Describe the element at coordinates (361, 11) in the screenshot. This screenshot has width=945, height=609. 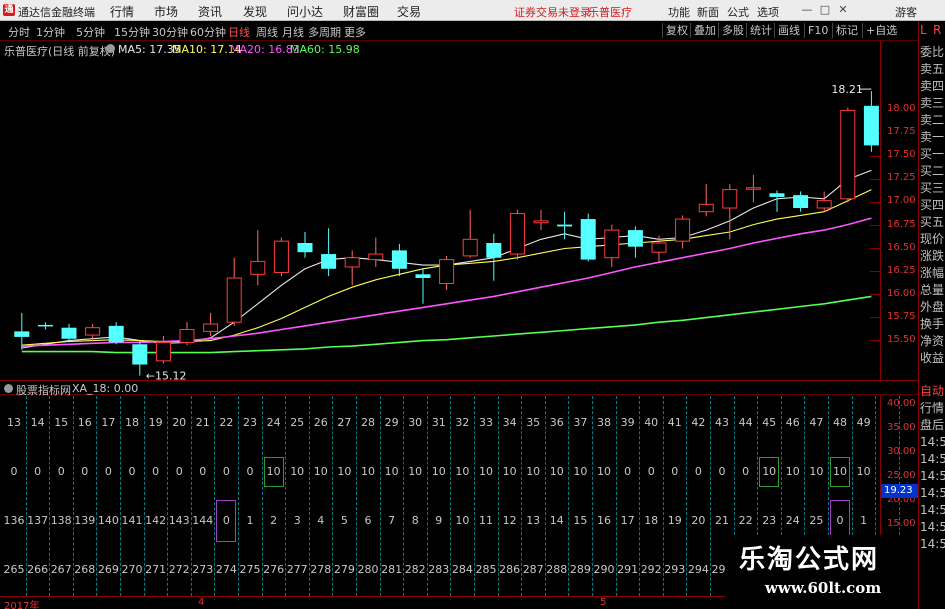
I see `menu-caifuquan: 财富圈` at that location.